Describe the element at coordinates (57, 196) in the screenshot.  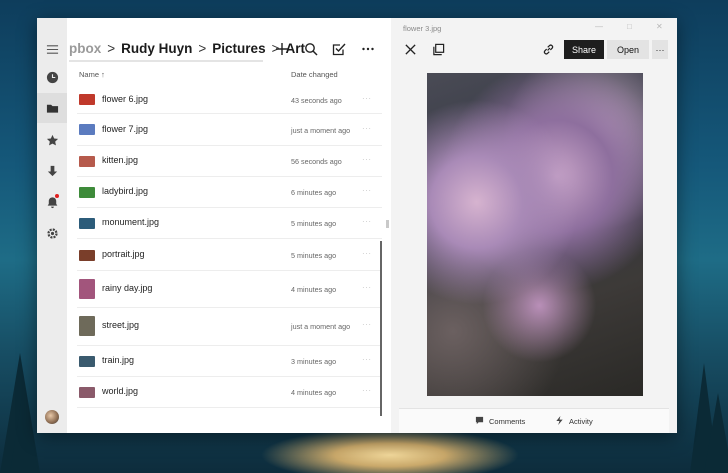
I see `notification-dot` at that location.